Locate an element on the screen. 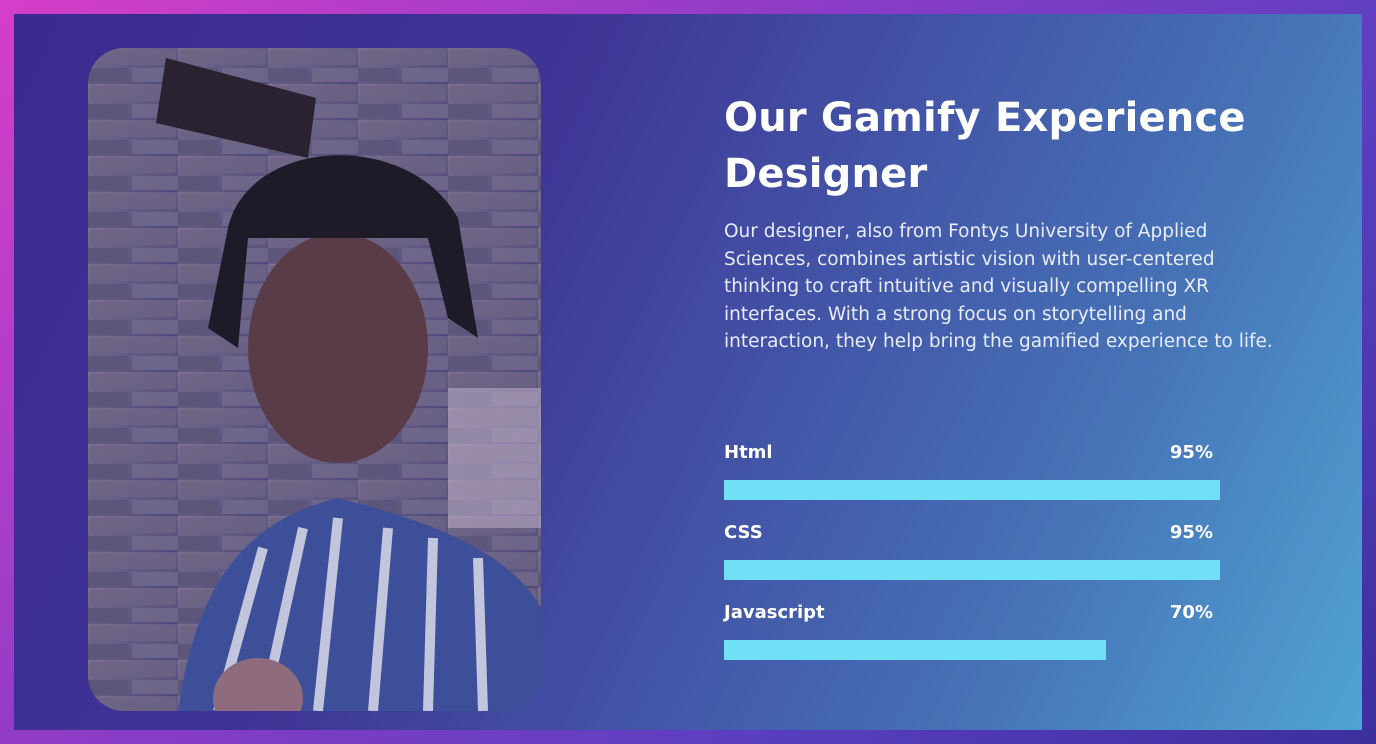 The height and width of the screenshot is (744, 1376). skill-percent: 70% is located at coordinates (1191, 612).